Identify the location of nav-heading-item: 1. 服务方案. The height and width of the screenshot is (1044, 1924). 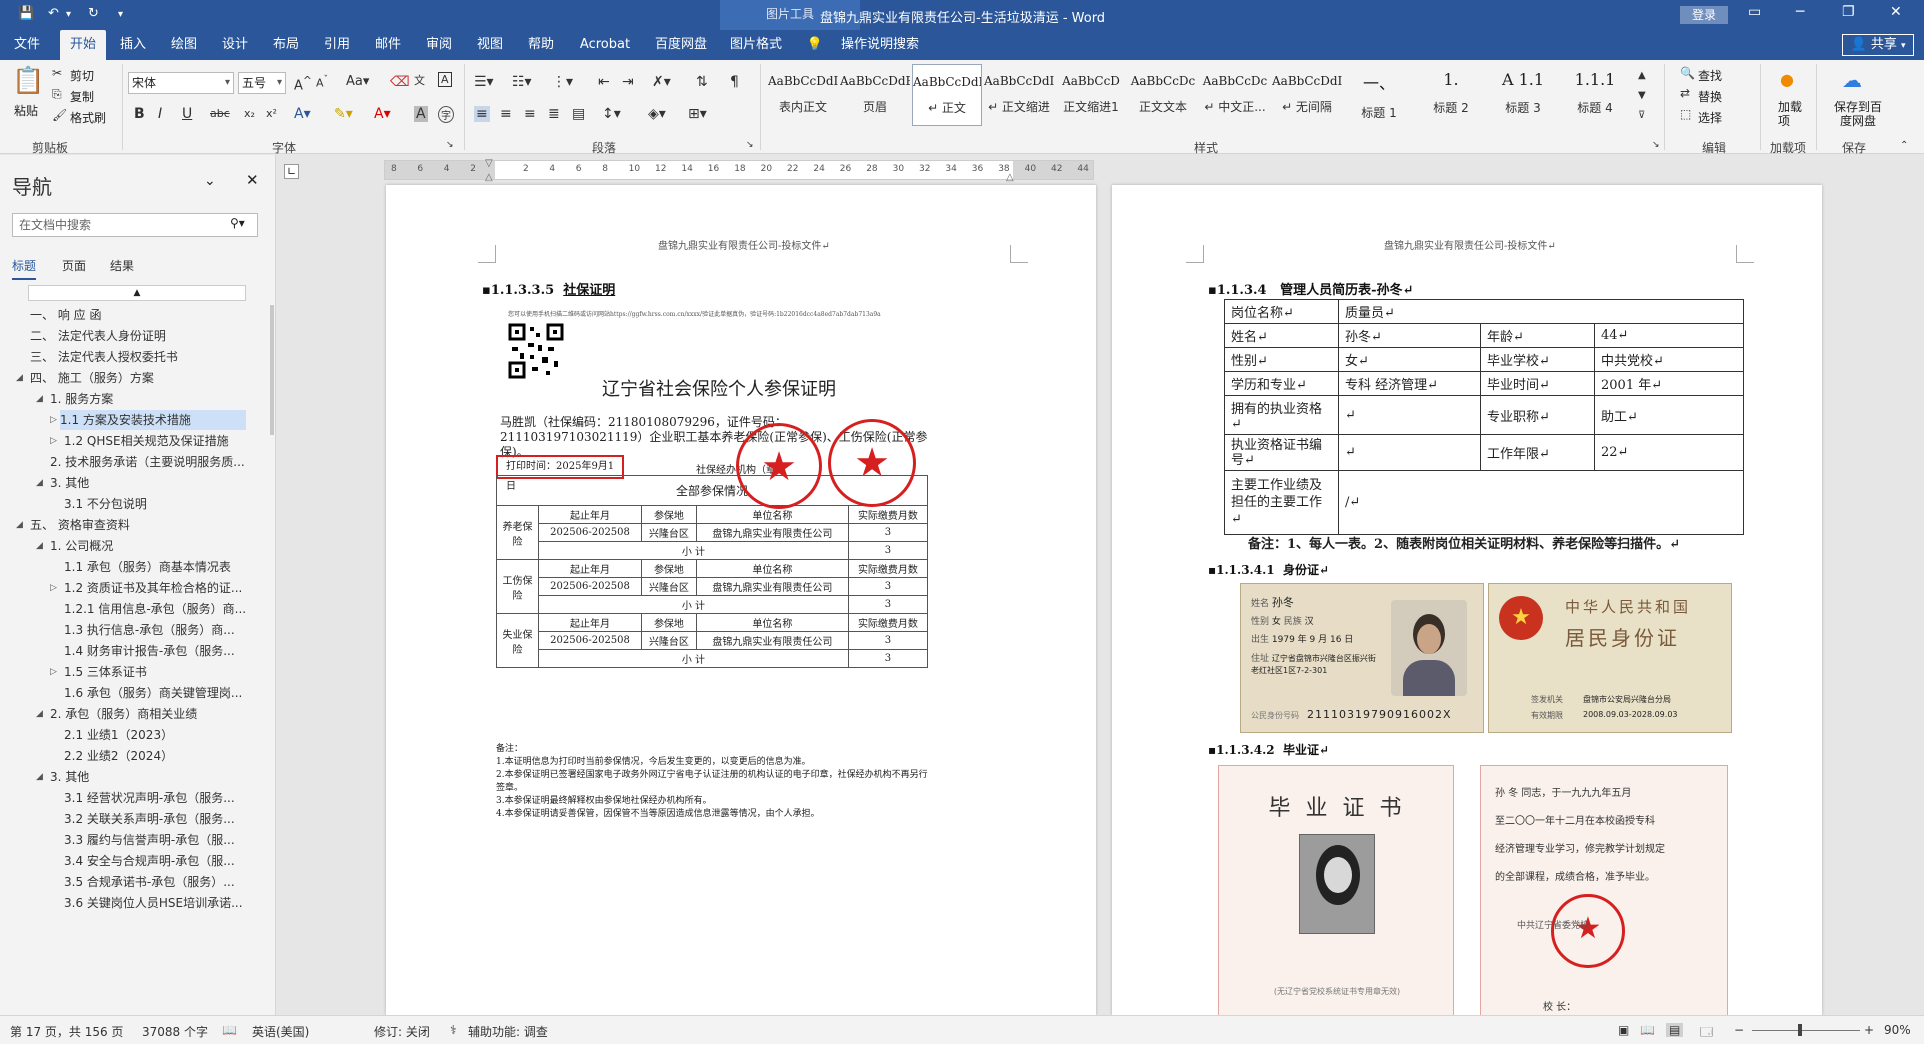
(150, 399).